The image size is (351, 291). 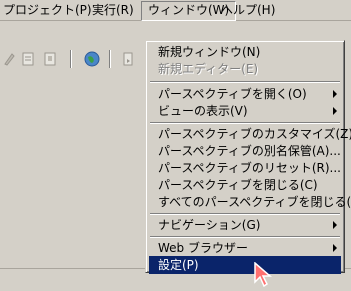 I want to click on menu-project: プロジェクト(P), so click(x=49, y=10).